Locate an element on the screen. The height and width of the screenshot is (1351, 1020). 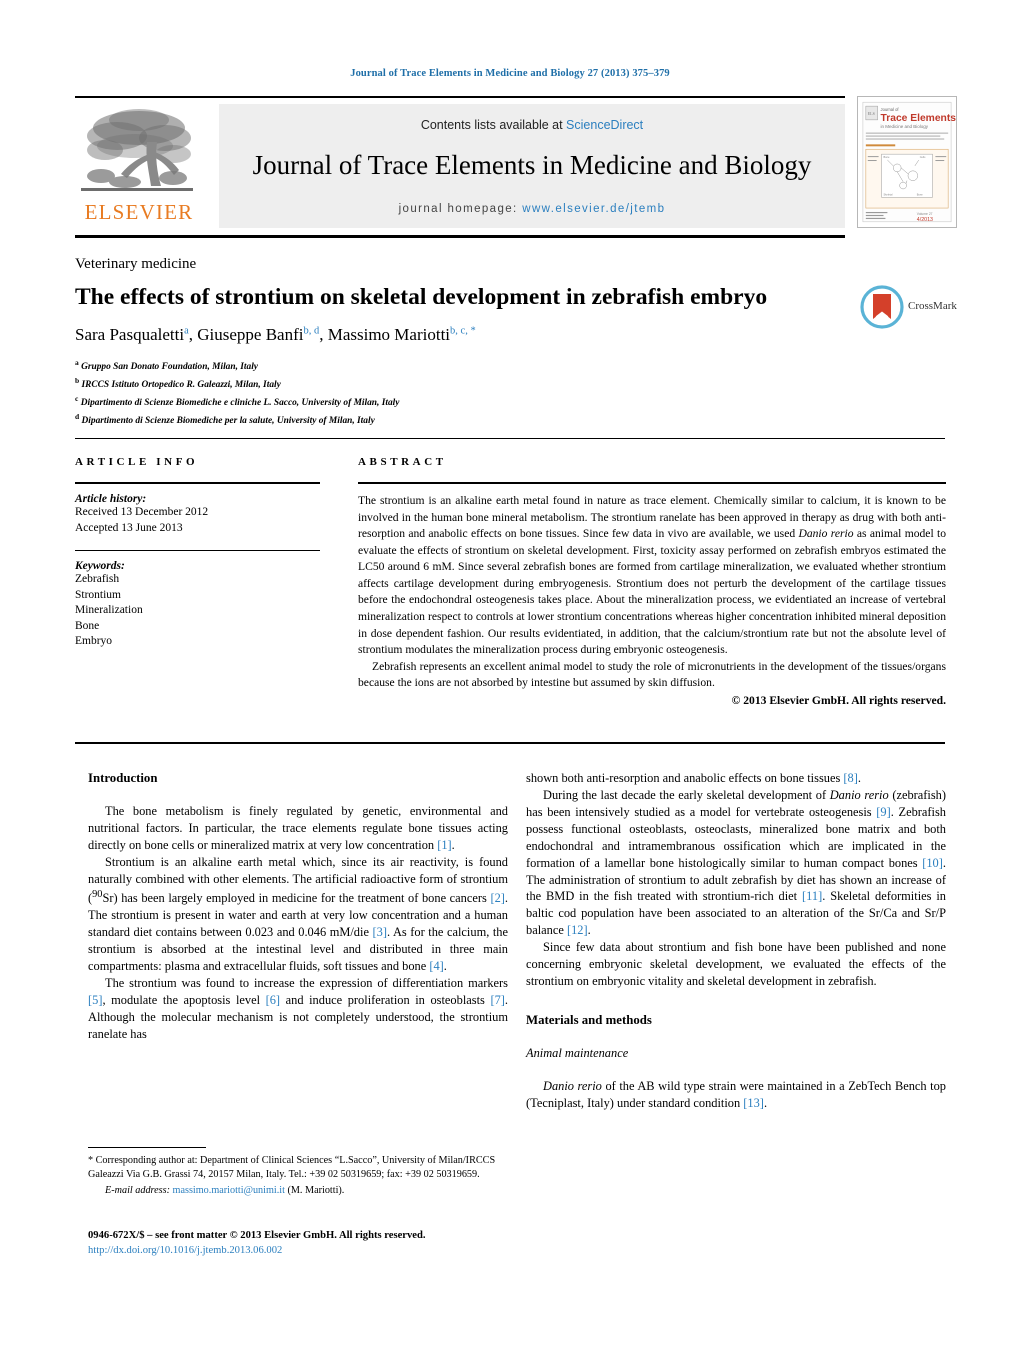
keyword-item: Bone is located at coordinates (87, 625).